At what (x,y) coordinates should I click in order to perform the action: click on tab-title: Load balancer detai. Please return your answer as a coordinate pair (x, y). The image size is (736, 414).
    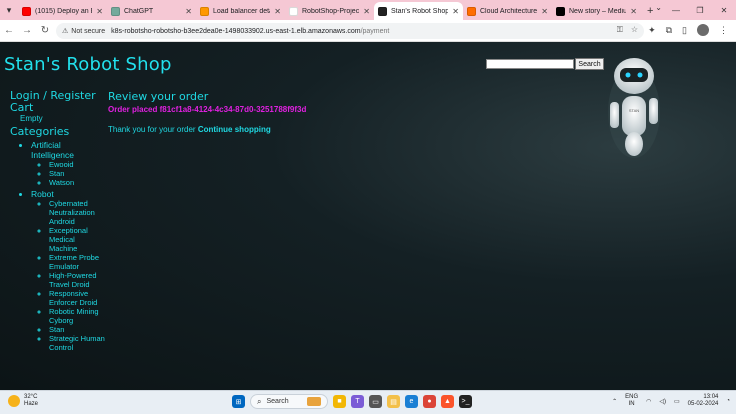
    Looking at the image, I should click on (242, 11).